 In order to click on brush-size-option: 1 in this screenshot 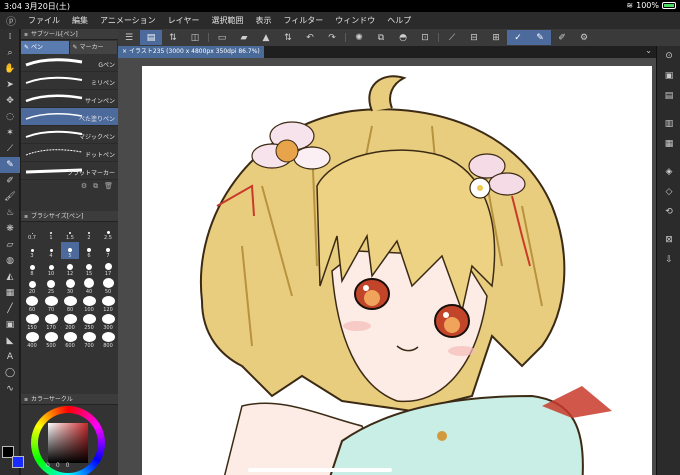, I will do `click(51, 232)`.